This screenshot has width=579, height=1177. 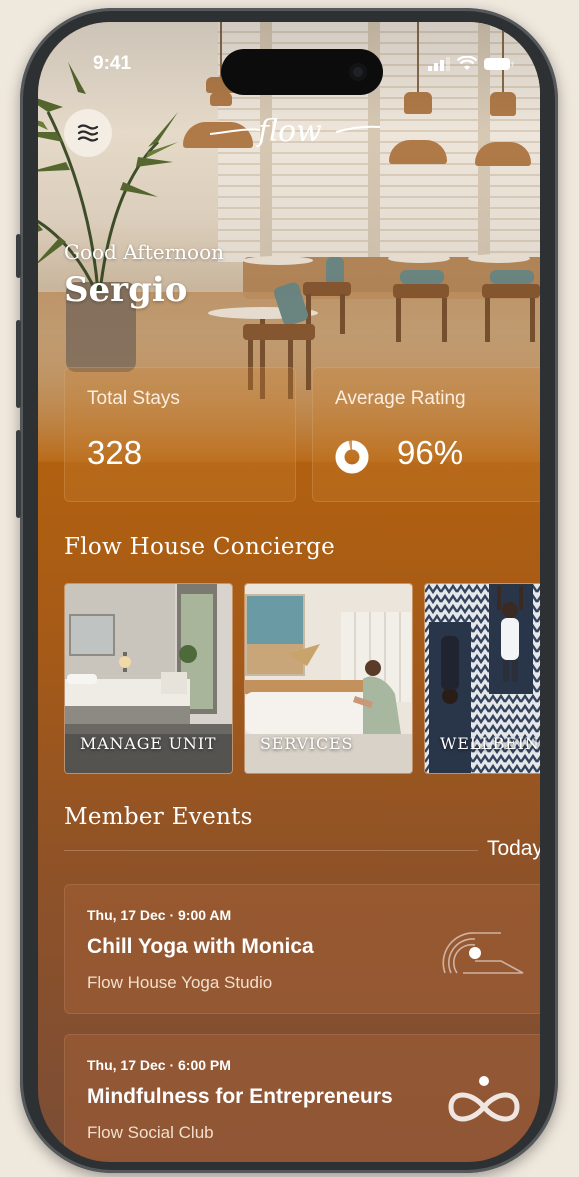 What do you see at coordinates (200, 547) in the screenshot?
I see `concierge-title: Flow House Concierge` at bounding box center [200, 547].